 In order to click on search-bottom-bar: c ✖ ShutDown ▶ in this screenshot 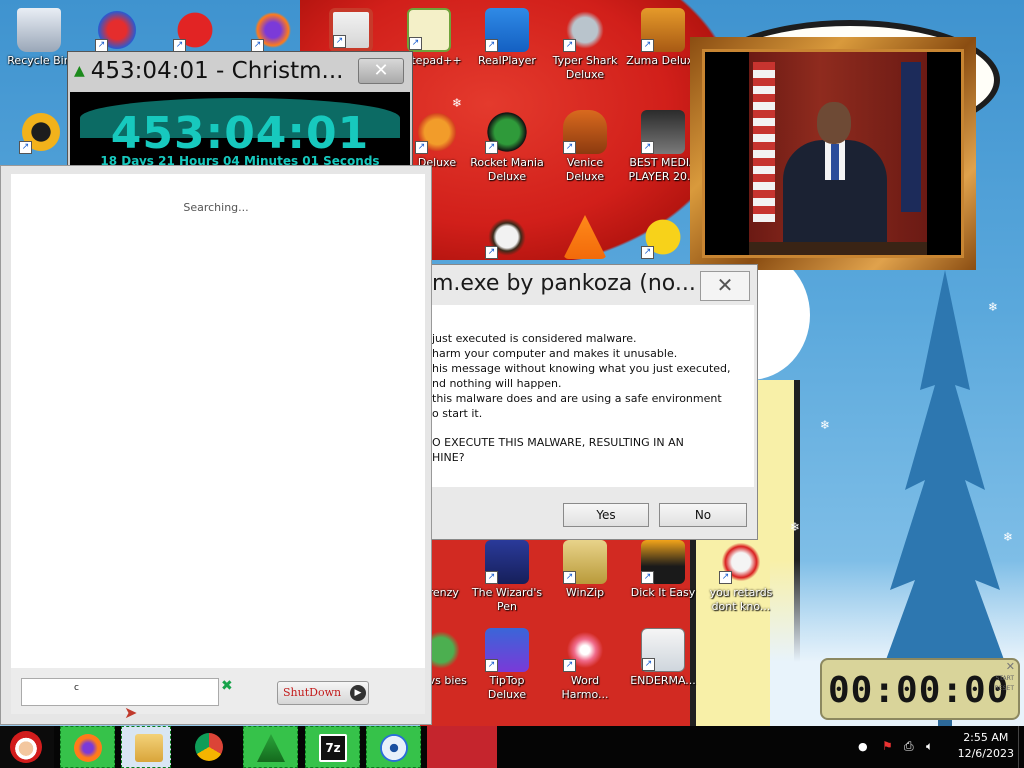, I will do `click(218, 691)`.